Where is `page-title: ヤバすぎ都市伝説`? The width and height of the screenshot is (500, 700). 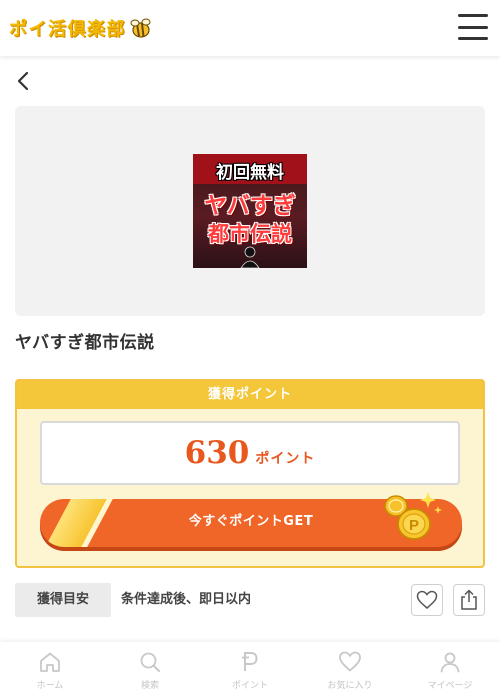 page-title: ヤバすぎ都市伝説 is located at coordinates (85, 343).